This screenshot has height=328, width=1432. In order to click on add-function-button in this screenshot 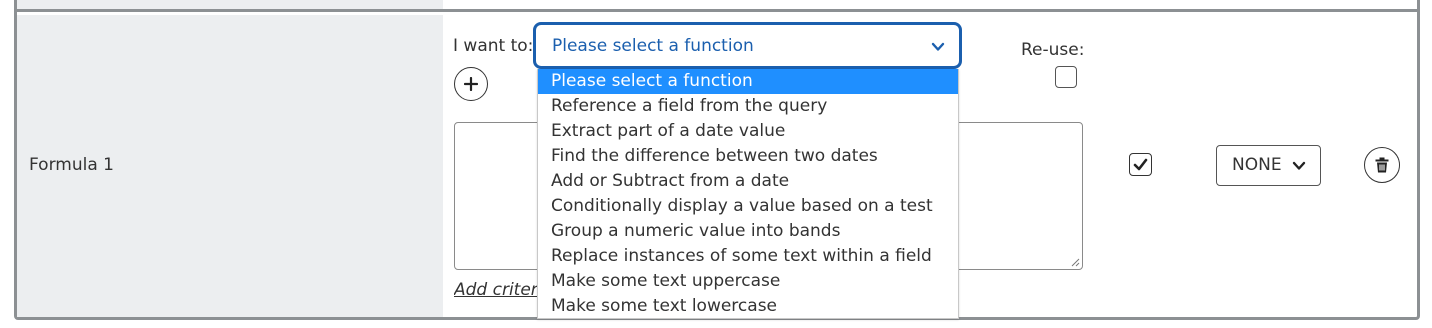, I will do `click(471, 84)`.